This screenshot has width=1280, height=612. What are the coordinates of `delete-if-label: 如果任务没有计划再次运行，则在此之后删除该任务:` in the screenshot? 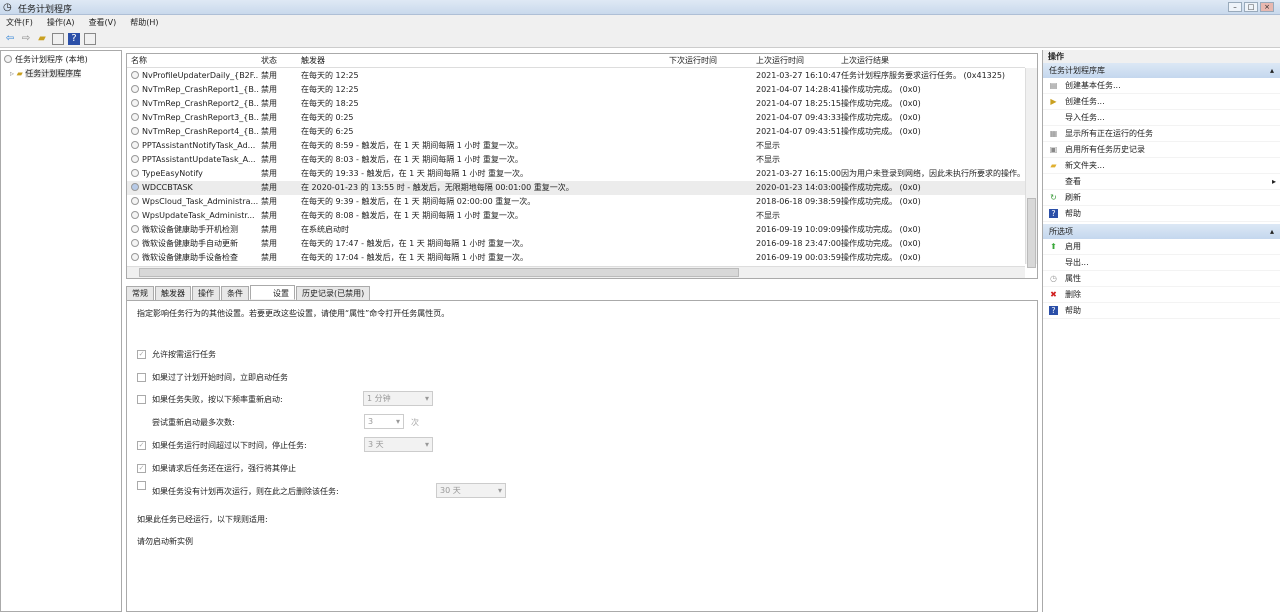 It's located at (245, 491).